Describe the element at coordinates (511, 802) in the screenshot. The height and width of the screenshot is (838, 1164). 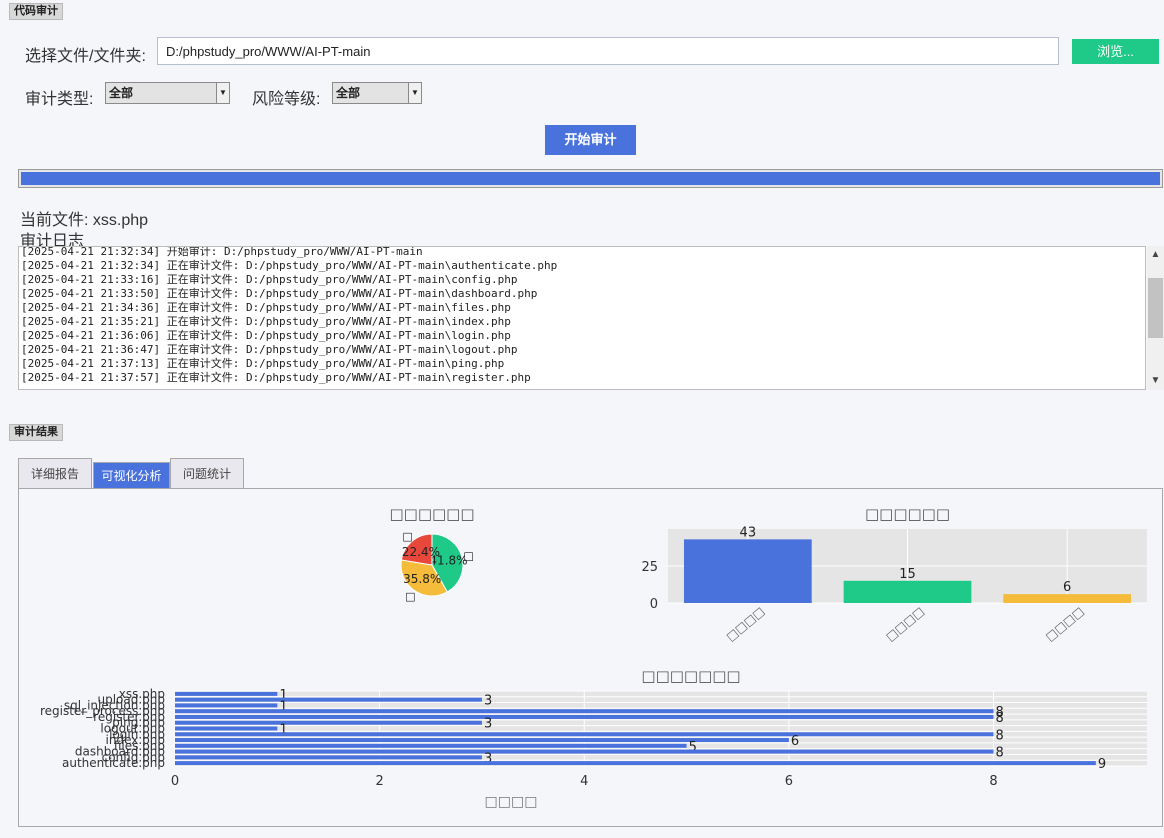
I see `hbar-x-axis-label: □□□□` at that location.